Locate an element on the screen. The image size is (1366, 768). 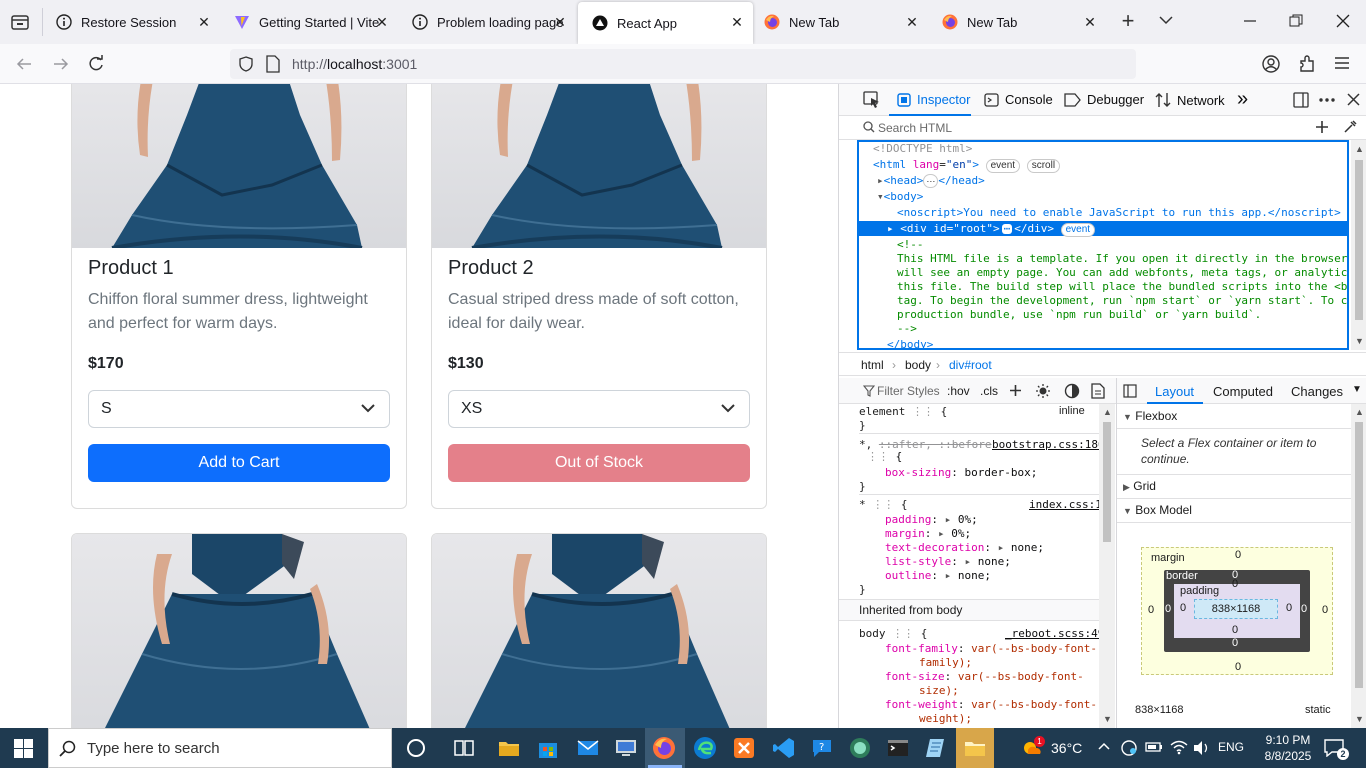
body-close-node: </body> is located at coordinates (910, 343).